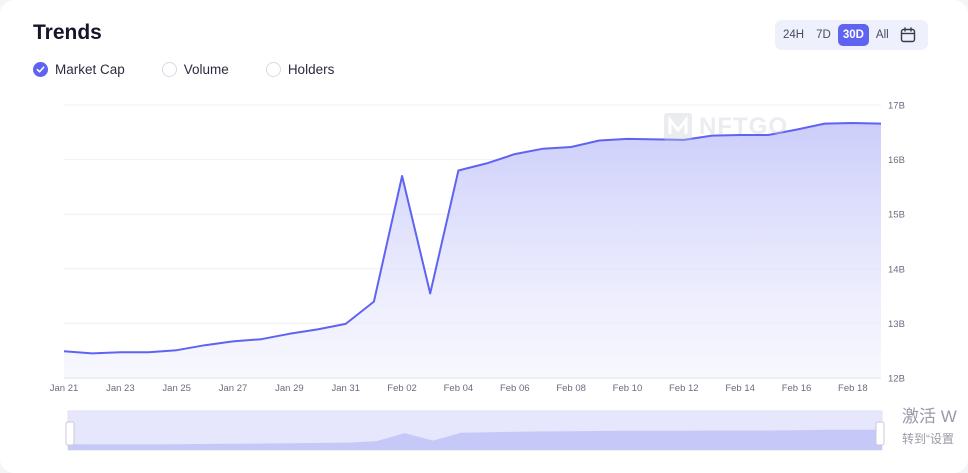 The height and width of the screenshot is (473, 968). What do you see at coordinates (928, 439) in the screenshot?
I see `os-activation-subtext: 转到“设置` at bounding box center [928, 439].